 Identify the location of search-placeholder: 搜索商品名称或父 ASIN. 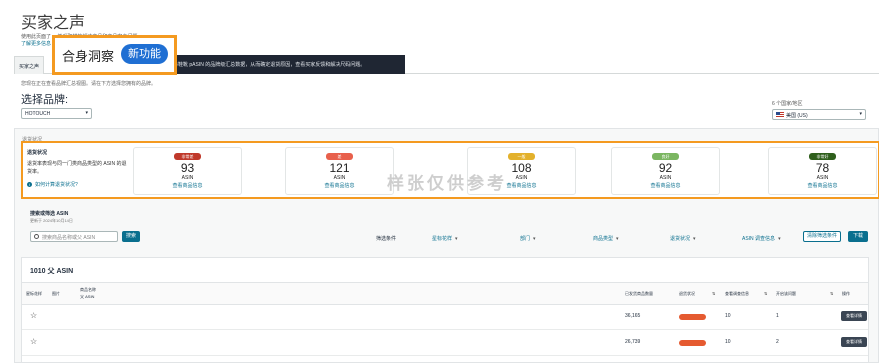
(69, 238).